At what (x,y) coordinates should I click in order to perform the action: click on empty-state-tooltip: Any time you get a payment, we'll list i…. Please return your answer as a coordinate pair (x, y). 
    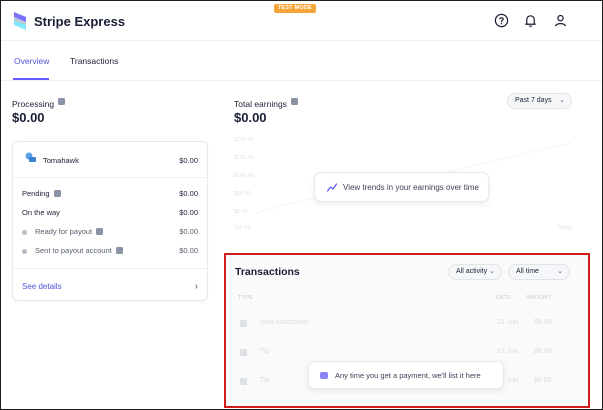
    Looking at the image, I should click on (406, 375).